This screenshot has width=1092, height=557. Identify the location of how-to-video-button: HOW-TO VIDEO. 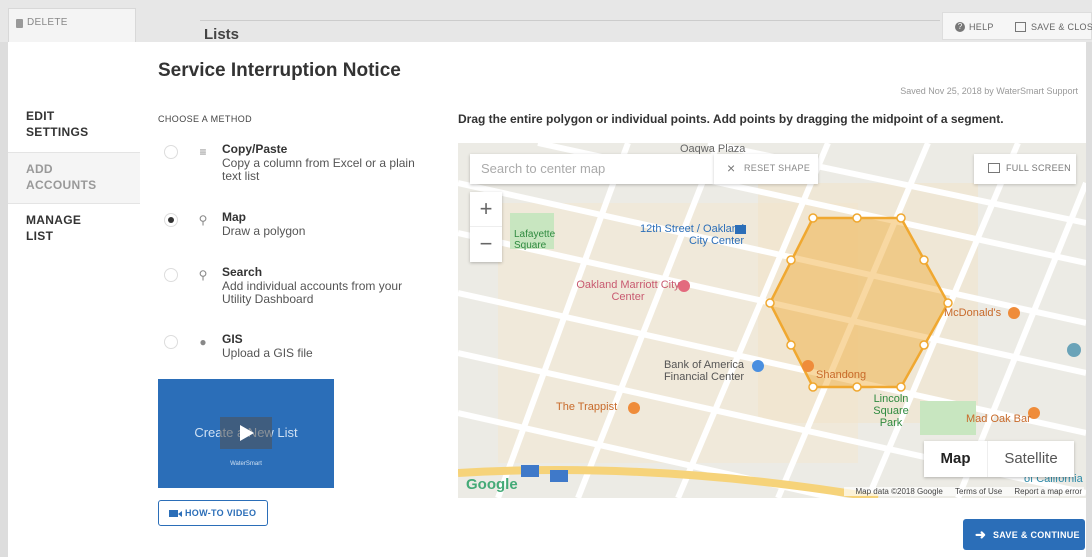
(213, 513).